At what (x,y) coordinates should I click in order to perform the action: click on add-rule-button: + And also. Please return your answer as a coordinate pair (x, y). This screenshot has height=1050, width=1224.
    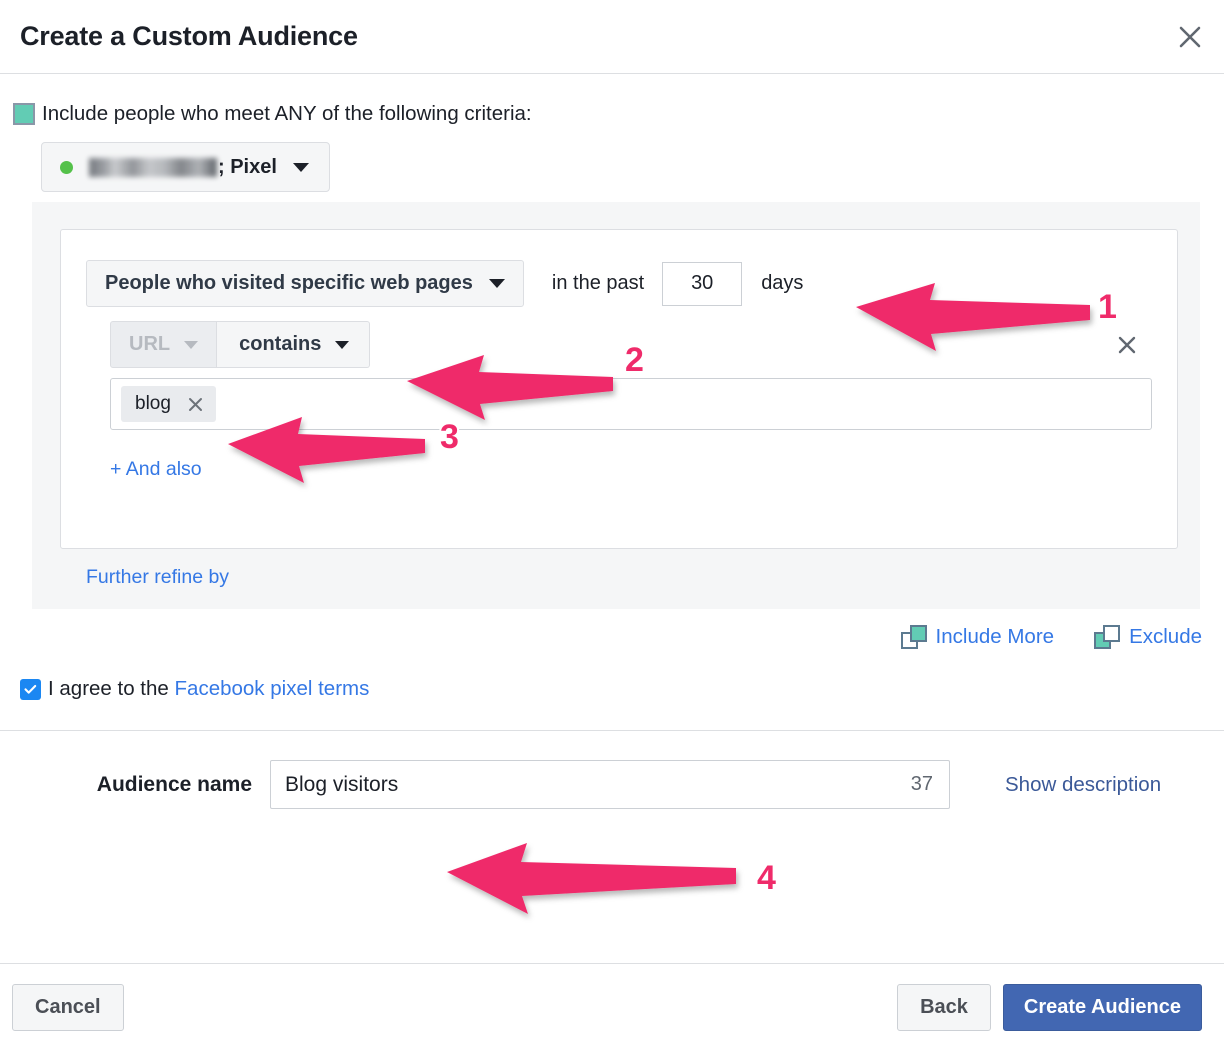
    Looking at the image, I should click on (156, 469).